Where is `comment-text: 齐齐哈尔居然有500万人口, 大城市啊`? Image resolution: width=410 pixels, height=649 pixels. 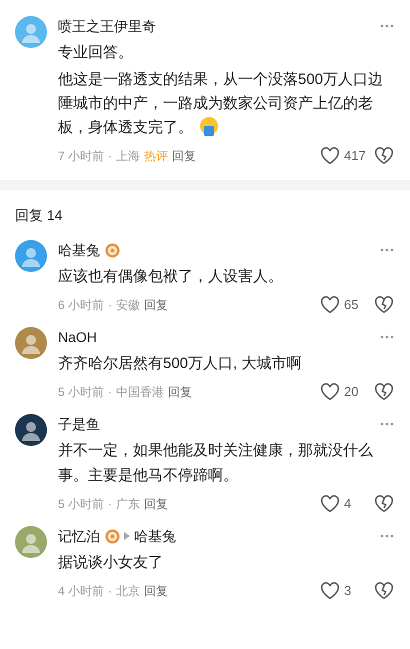
comment-text: 齐齐哈尔居然有500万人口, 大城市啊 is located at coordinates (180, 364).